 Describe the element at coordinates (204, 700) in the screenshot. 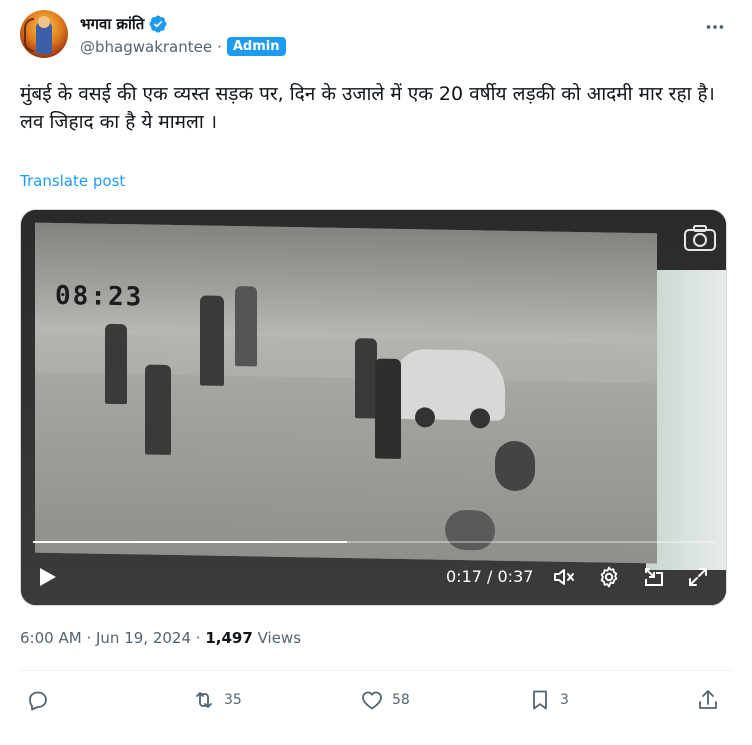

I see `repost-icon` at that location.